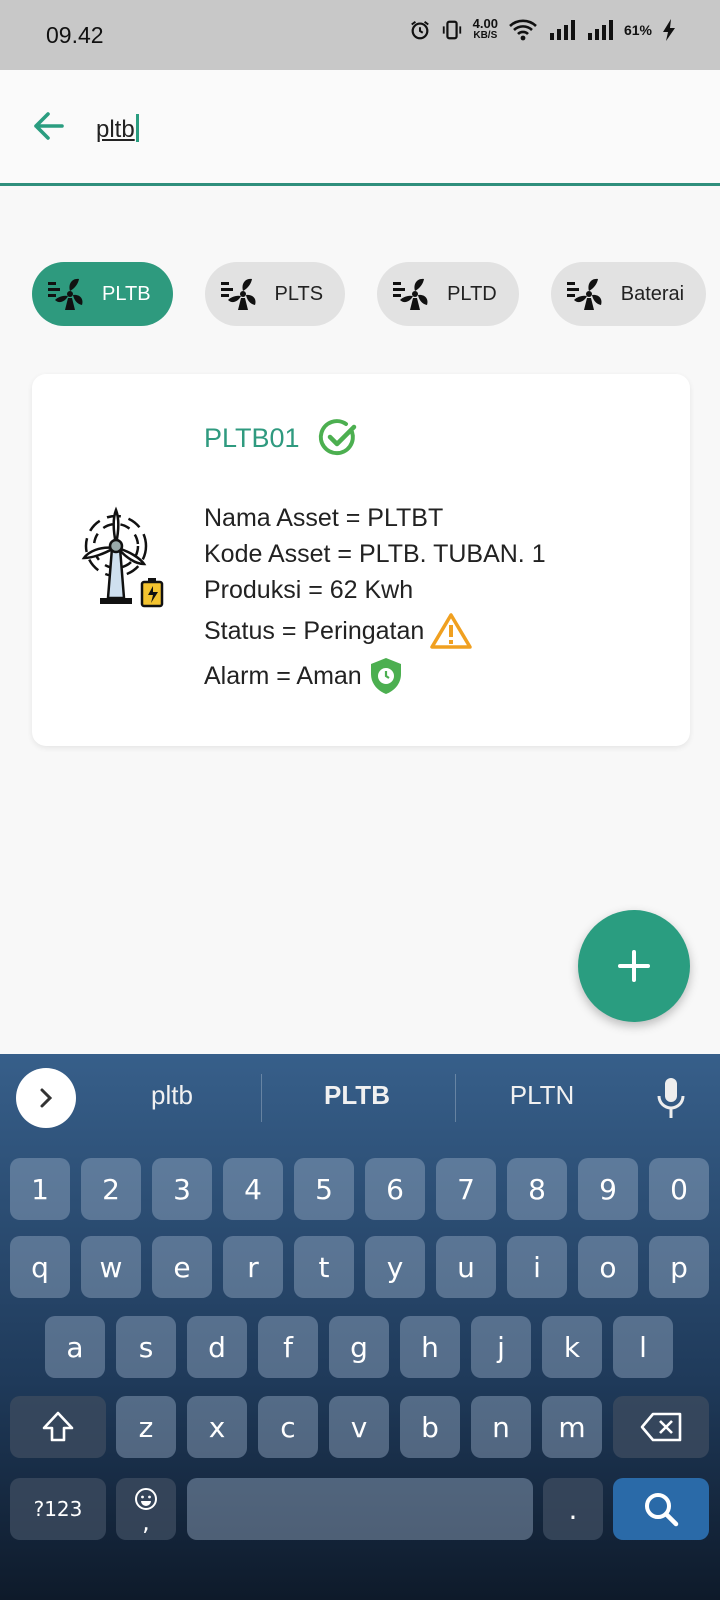 The image size is (720, 1600). I want to click on key-2: 2, so click(111, 1189).